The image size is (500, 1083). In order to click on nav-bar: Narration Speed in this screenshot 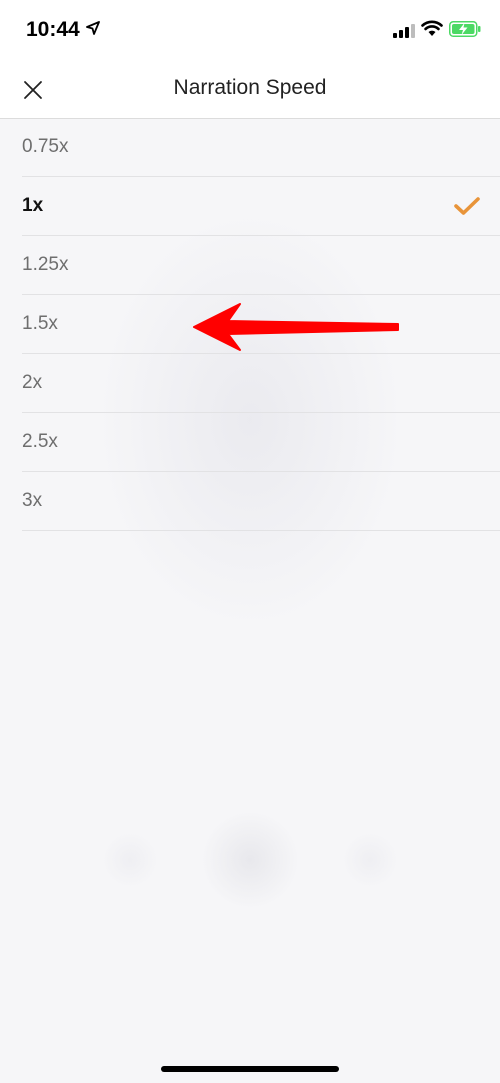, I will do `click(250, 90)`.